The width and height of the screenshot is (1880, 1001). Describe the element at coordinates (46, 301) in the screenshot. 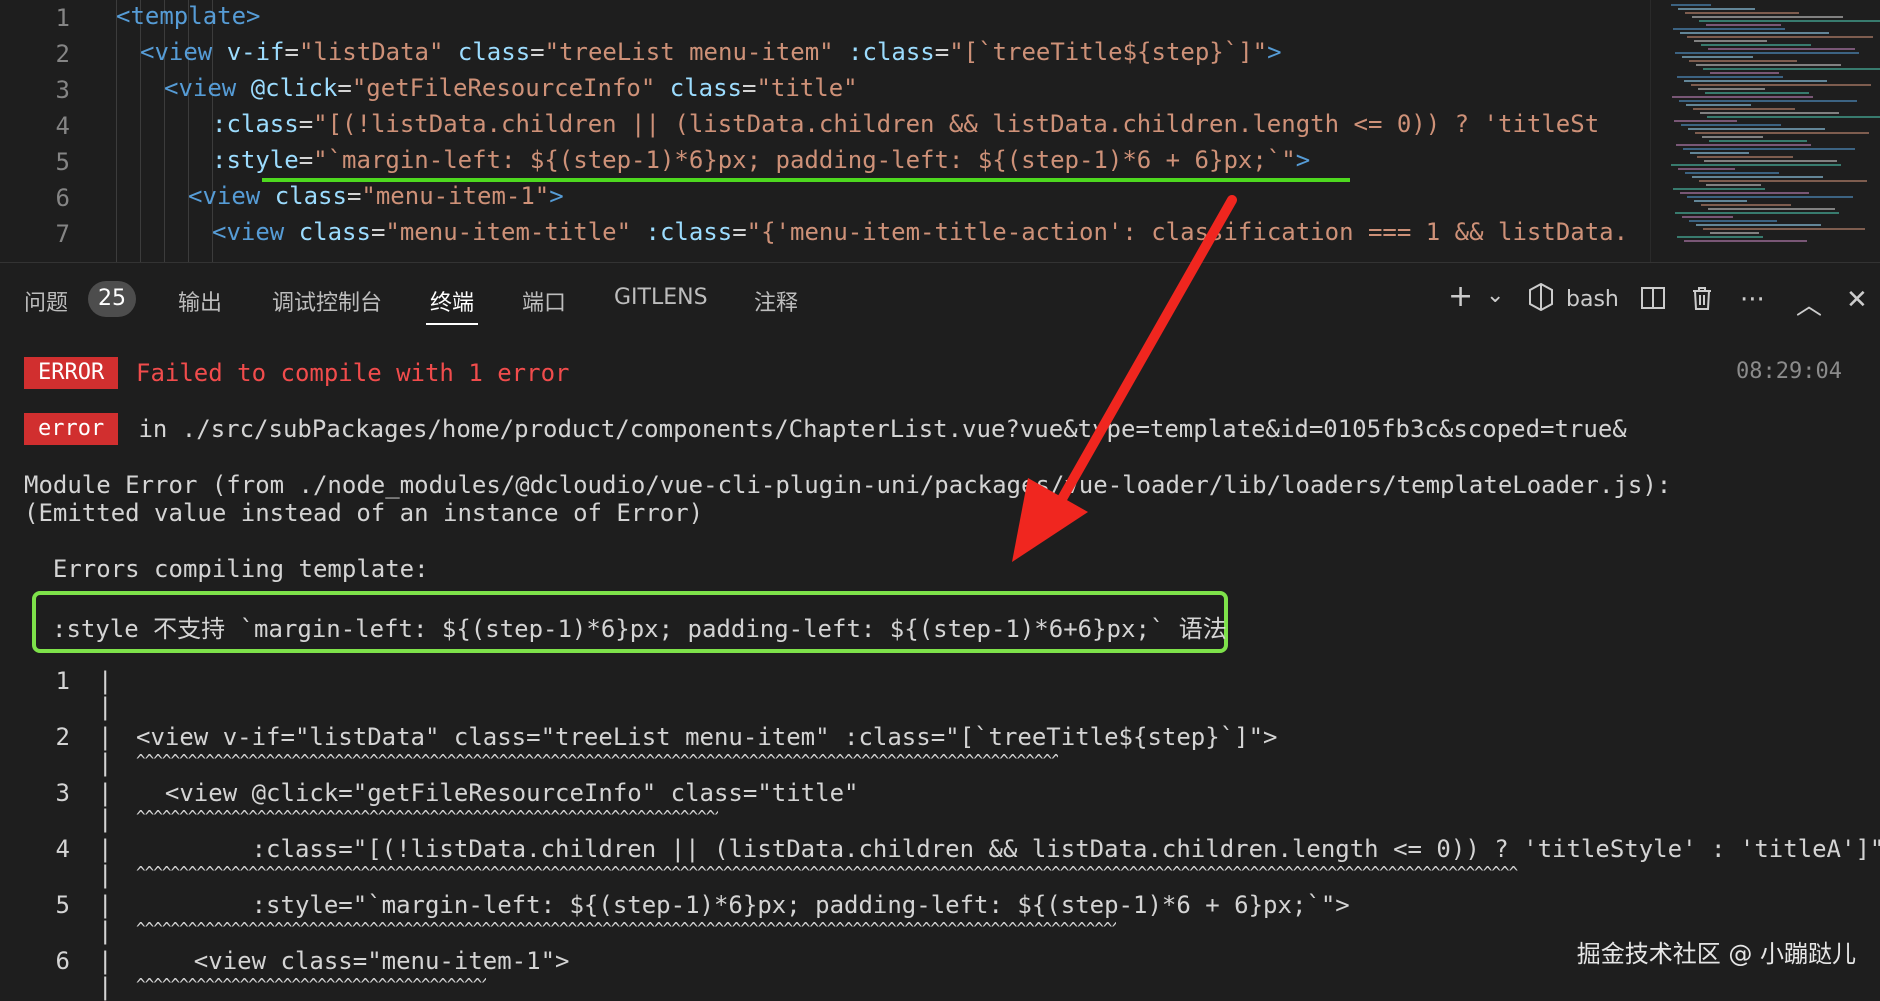

I see `tab-problems: 问题` at that location.